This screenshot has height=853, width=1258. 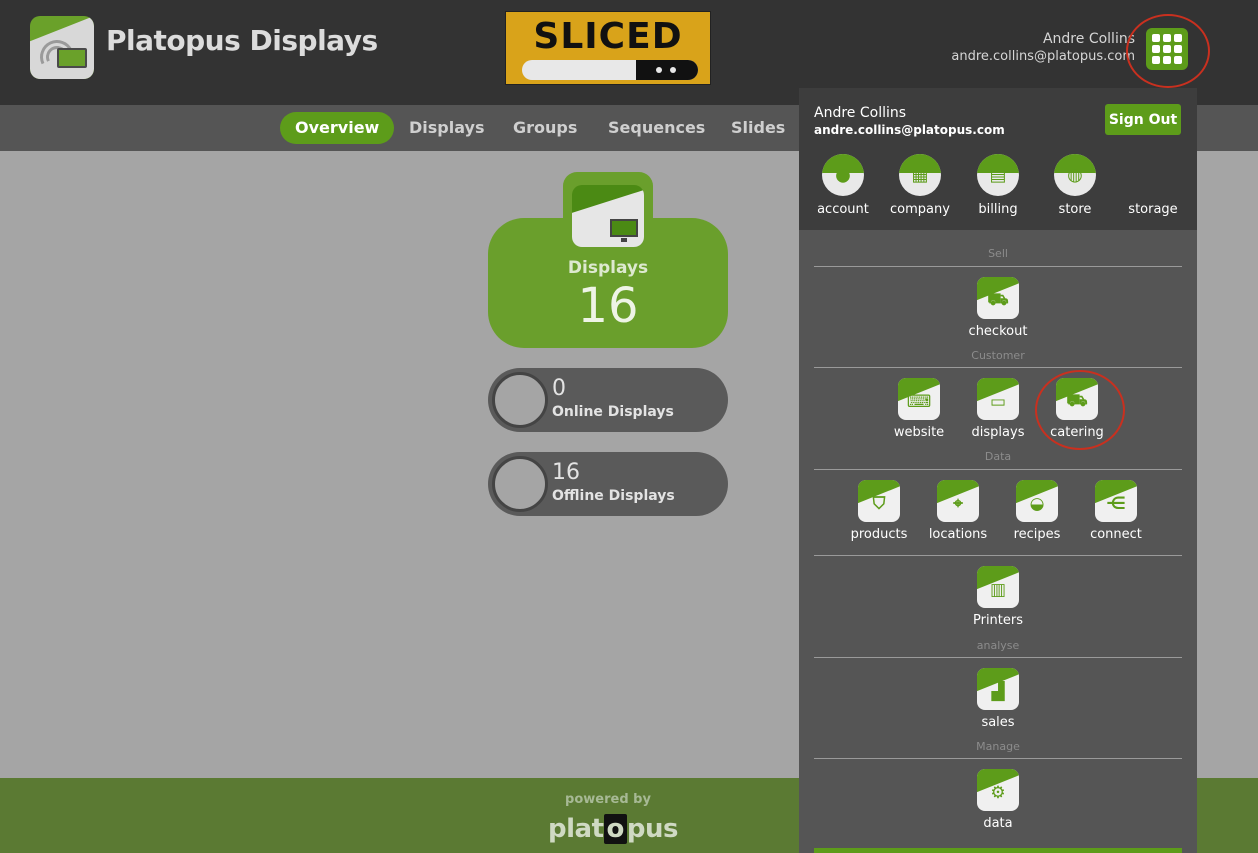 What do you see at coordinates (576, 829) in the screenshot?
I see `footer-brand-pre: plat` at bounding box center [576, 829].